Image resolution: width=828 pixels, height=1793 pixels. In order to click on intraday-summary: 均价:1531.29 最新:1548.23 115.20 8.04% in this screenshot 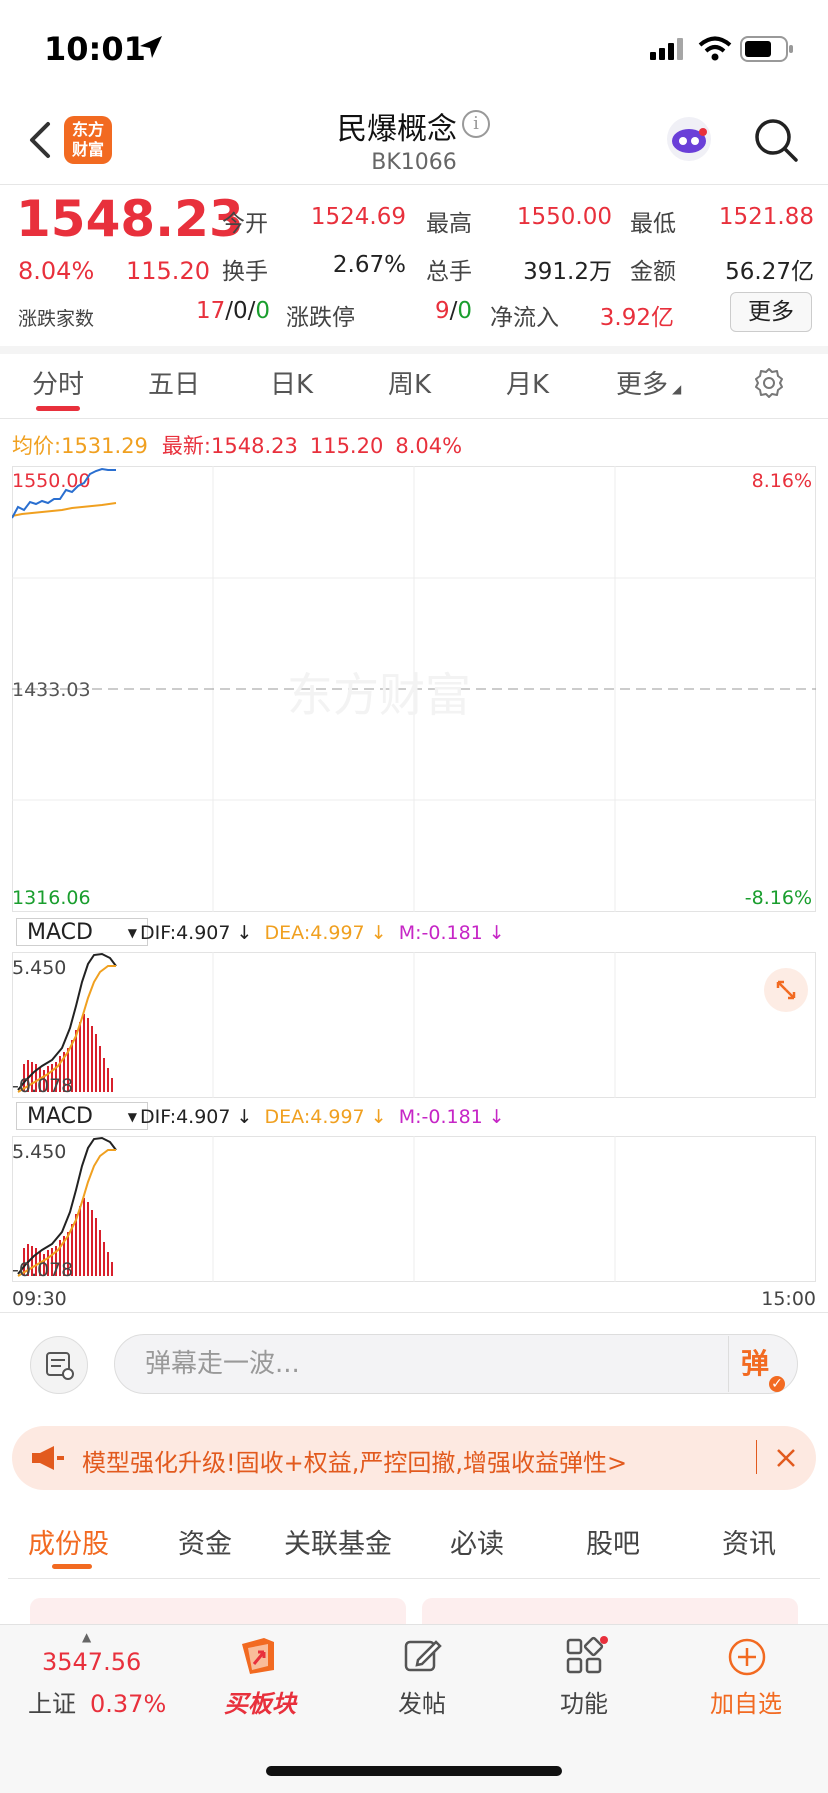, I will do `click(237, 446)`.